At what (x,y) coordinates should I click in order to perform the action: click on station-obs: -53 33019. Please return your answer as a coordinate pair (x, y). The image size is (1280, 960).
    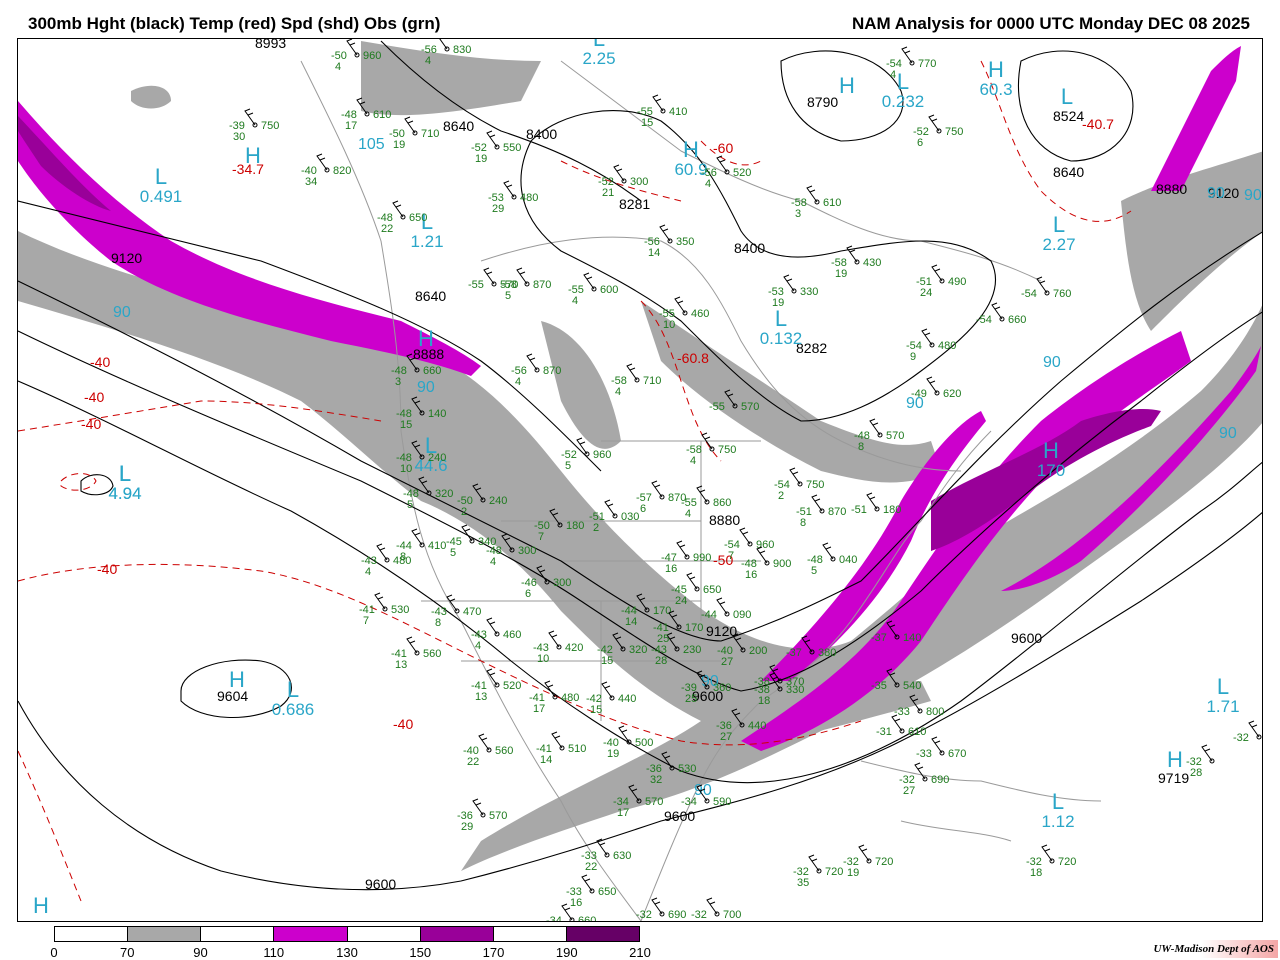
    Looking at the image, I should click on (793, 291).